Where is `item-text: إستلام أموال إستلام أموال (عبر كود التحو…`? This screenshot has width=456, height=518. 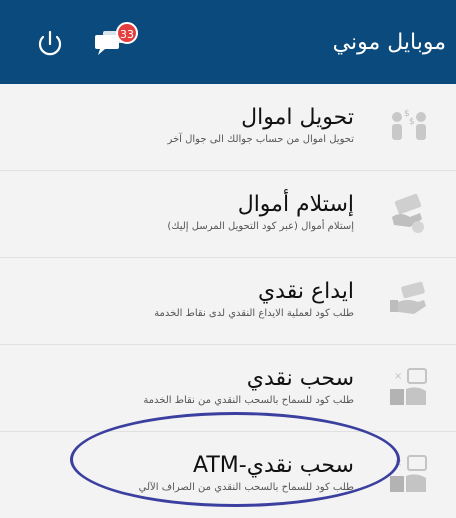
item-text: إستلام أموال إستلام أموال (عبر كود التحو… is located at coordinates (224, 212).